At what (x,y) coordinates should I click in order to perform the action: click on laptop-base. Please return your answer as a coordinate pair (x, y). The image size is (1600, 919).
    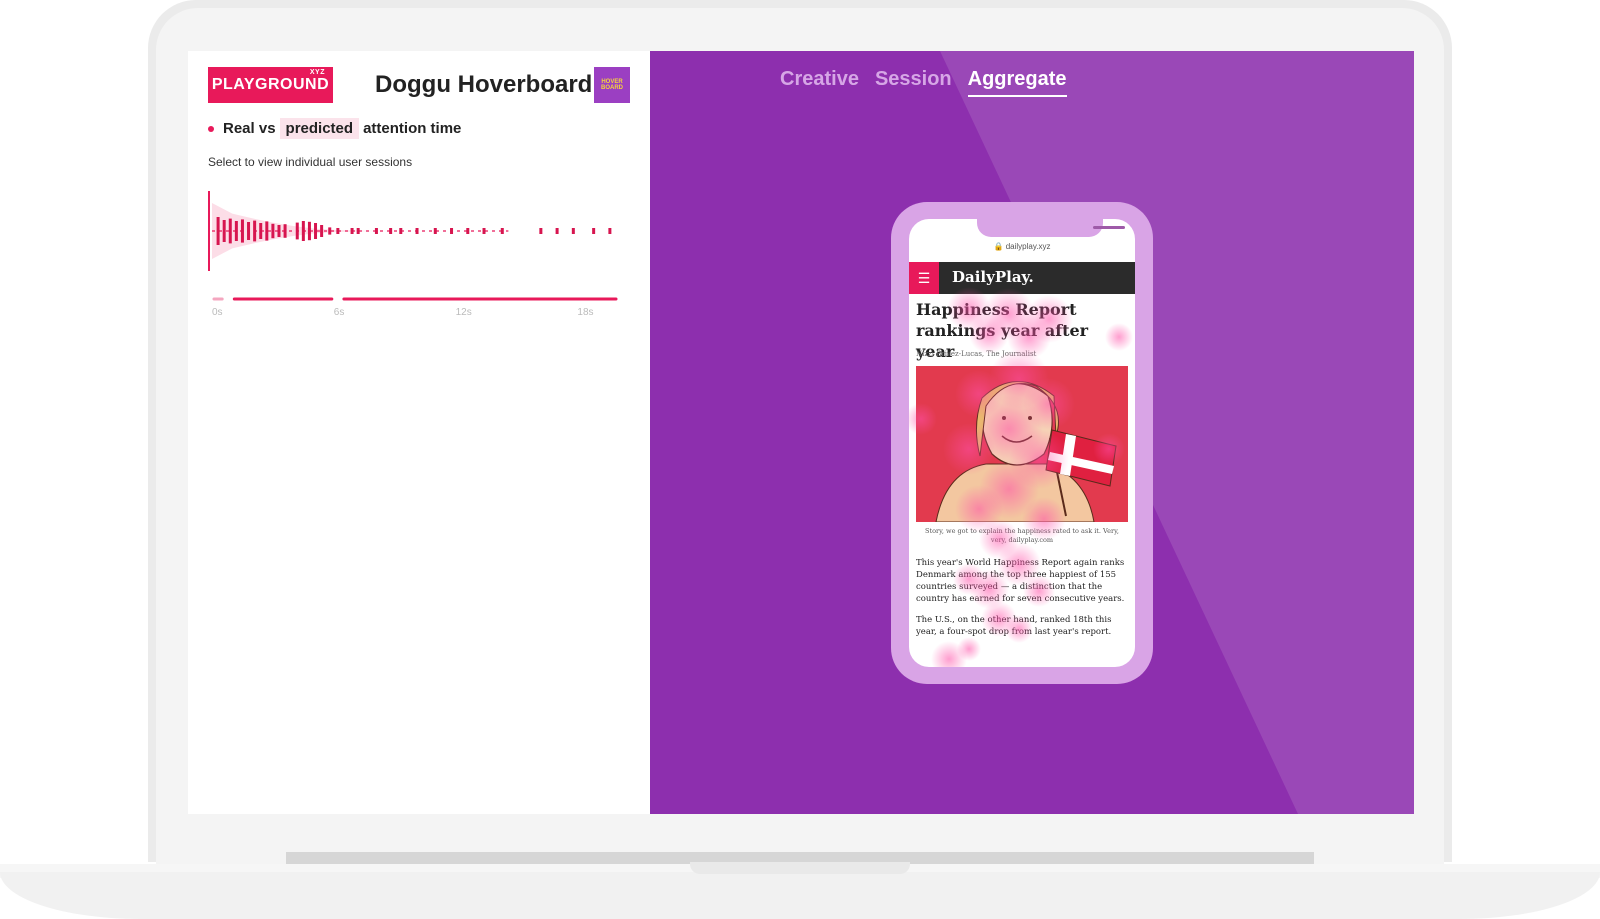
    Looking at the image, I should click on (800, 895).